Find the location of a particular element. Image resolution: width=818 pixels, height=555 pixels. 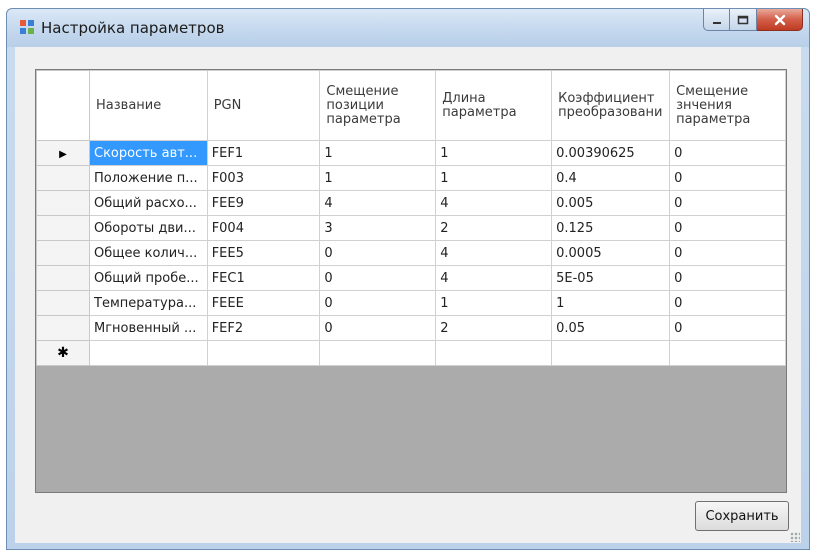

cell-coefficient: 0.00390625 is located at coordinates (611, 153).